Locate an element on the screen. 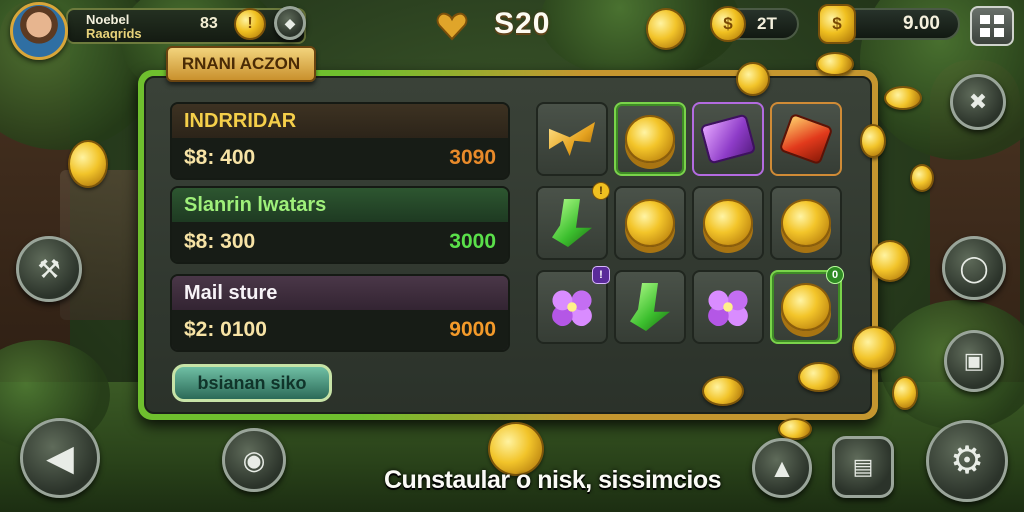 The image size is (1024, 512). ring-button: ◯ is located at coordinates (974, 268).